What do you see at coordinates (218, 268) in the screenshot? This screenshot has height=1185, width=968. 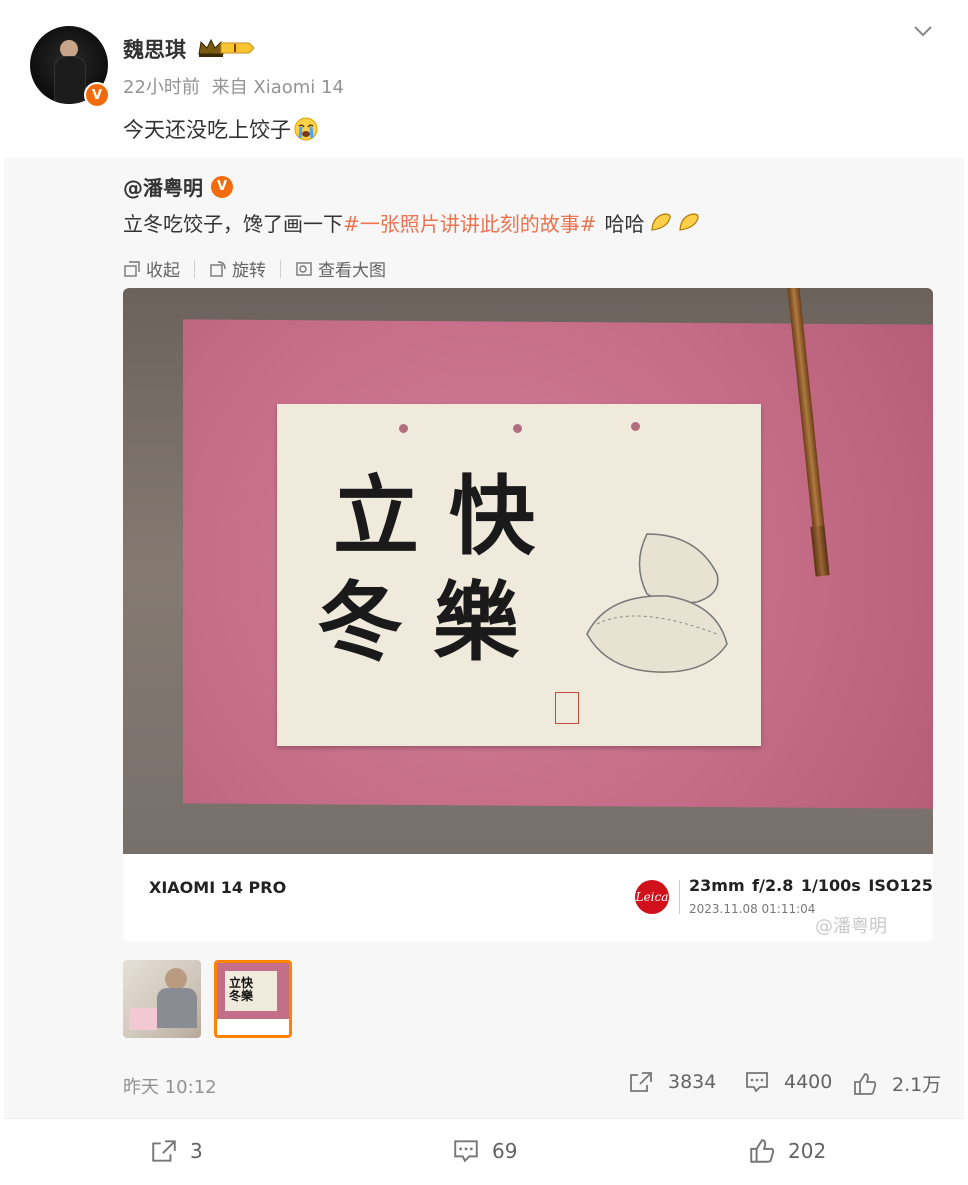 I see `rotate-icon` at bounding box center [218, 268].